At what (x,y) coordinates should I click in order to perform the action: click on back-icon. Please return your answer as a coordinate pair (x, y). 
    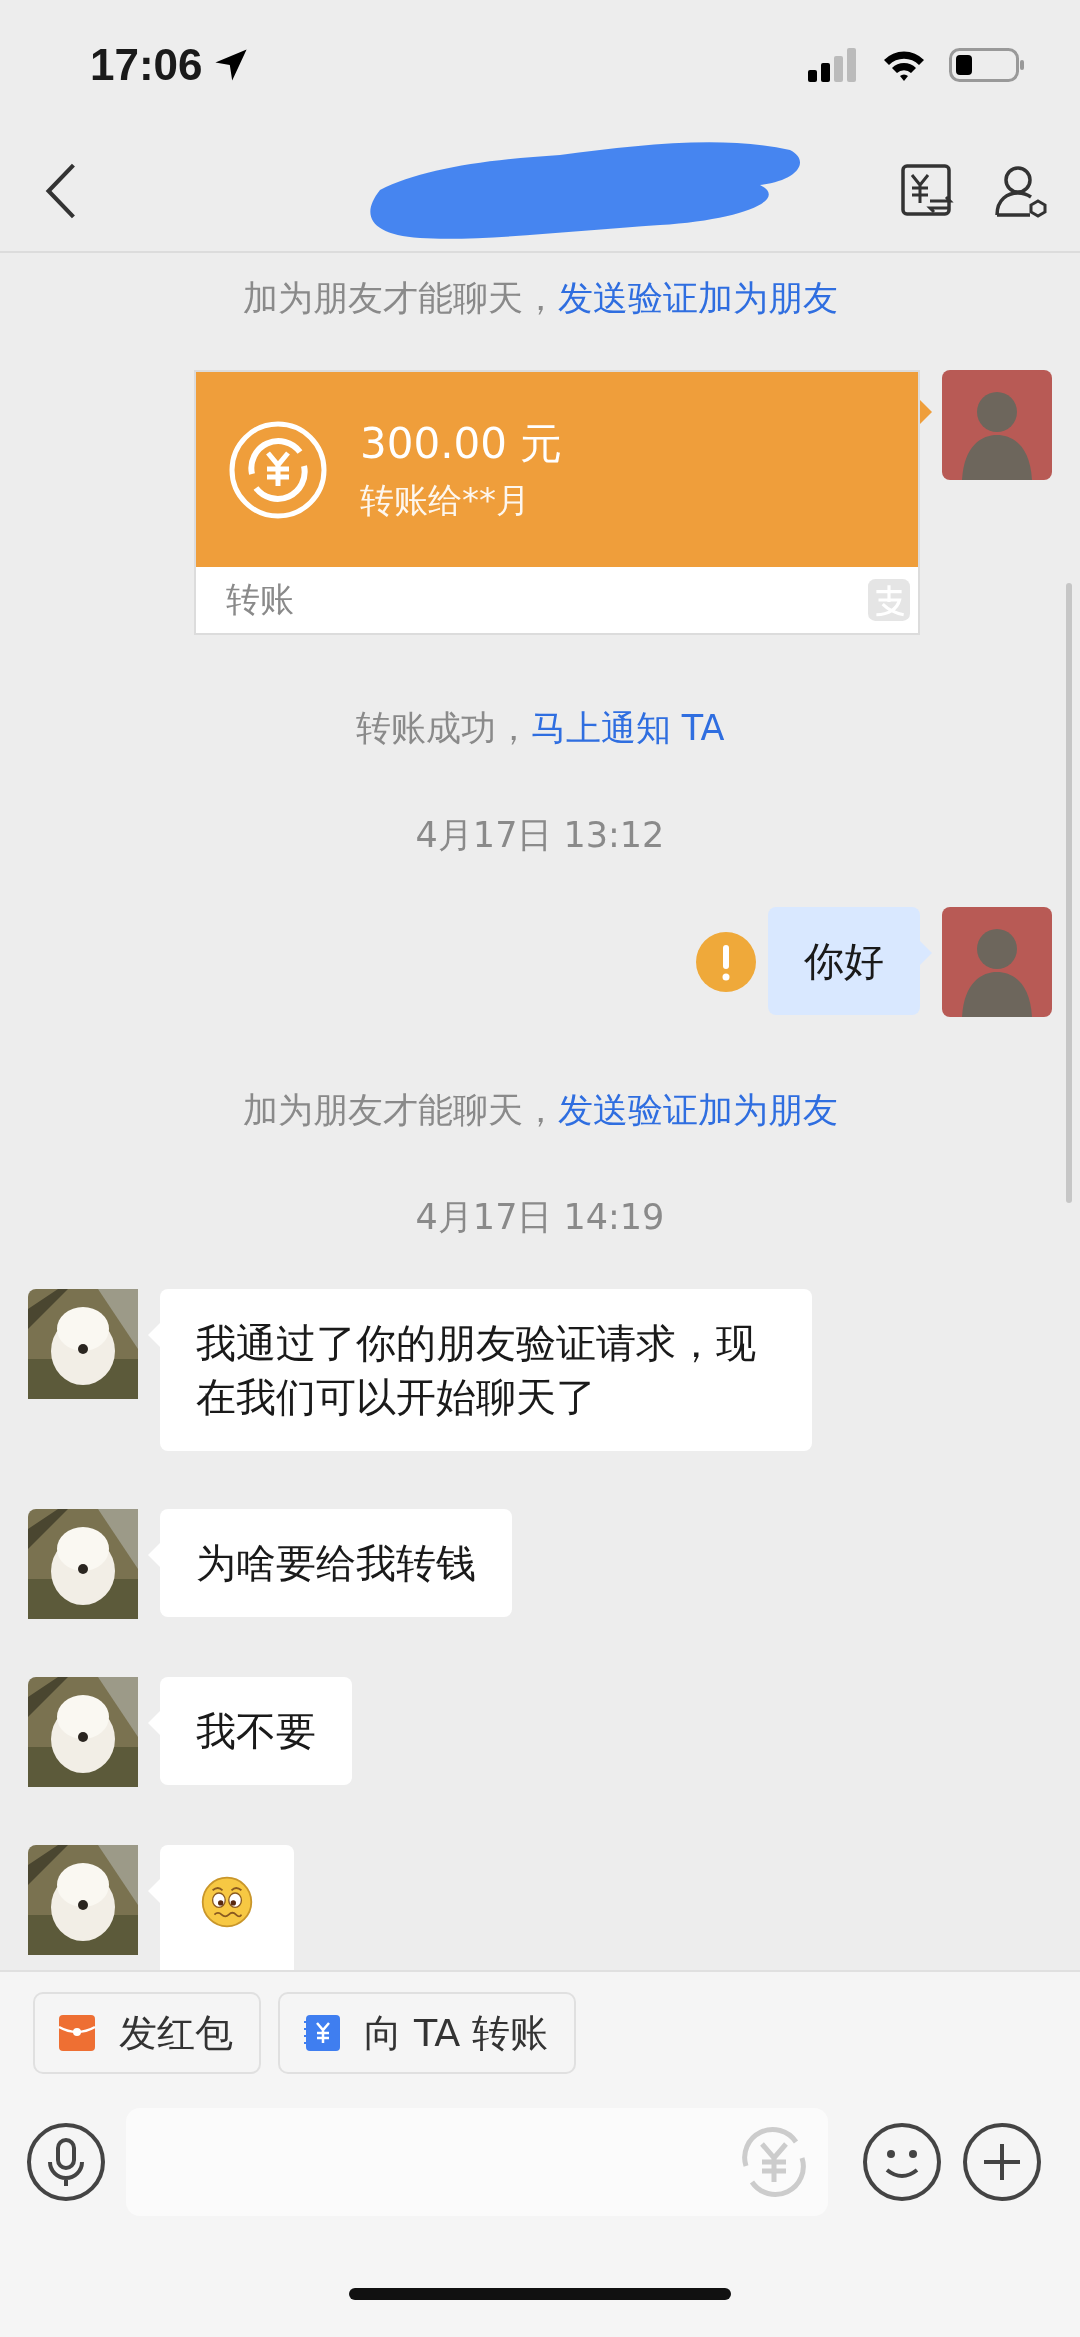
    Looking at the image, I should click on (61, 190).